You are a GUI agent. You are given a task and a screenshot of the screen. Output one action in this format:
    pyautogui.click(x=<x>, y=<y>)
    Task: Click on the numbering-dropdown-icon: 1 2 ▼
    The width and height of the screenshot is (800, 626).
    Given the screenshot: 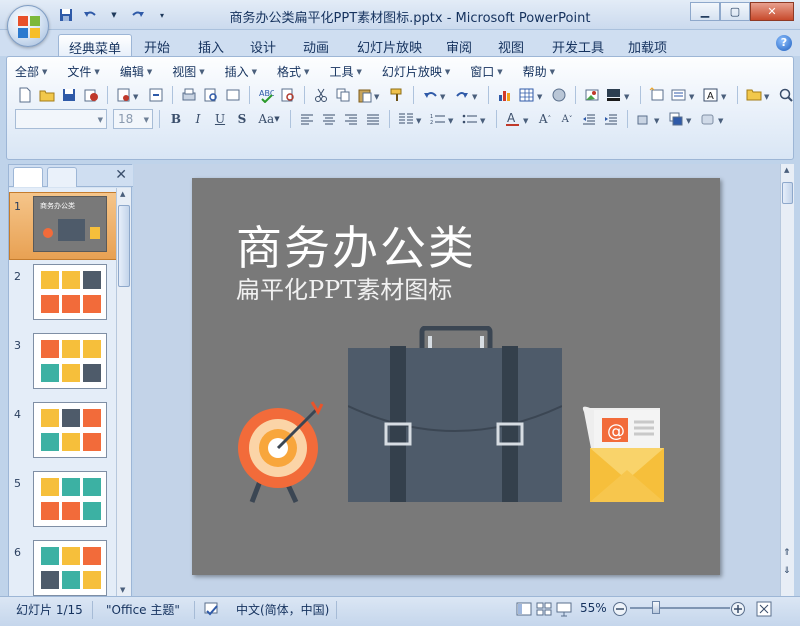 What is the action you would take?
    pyautogui.click(x=443, y=119)
    